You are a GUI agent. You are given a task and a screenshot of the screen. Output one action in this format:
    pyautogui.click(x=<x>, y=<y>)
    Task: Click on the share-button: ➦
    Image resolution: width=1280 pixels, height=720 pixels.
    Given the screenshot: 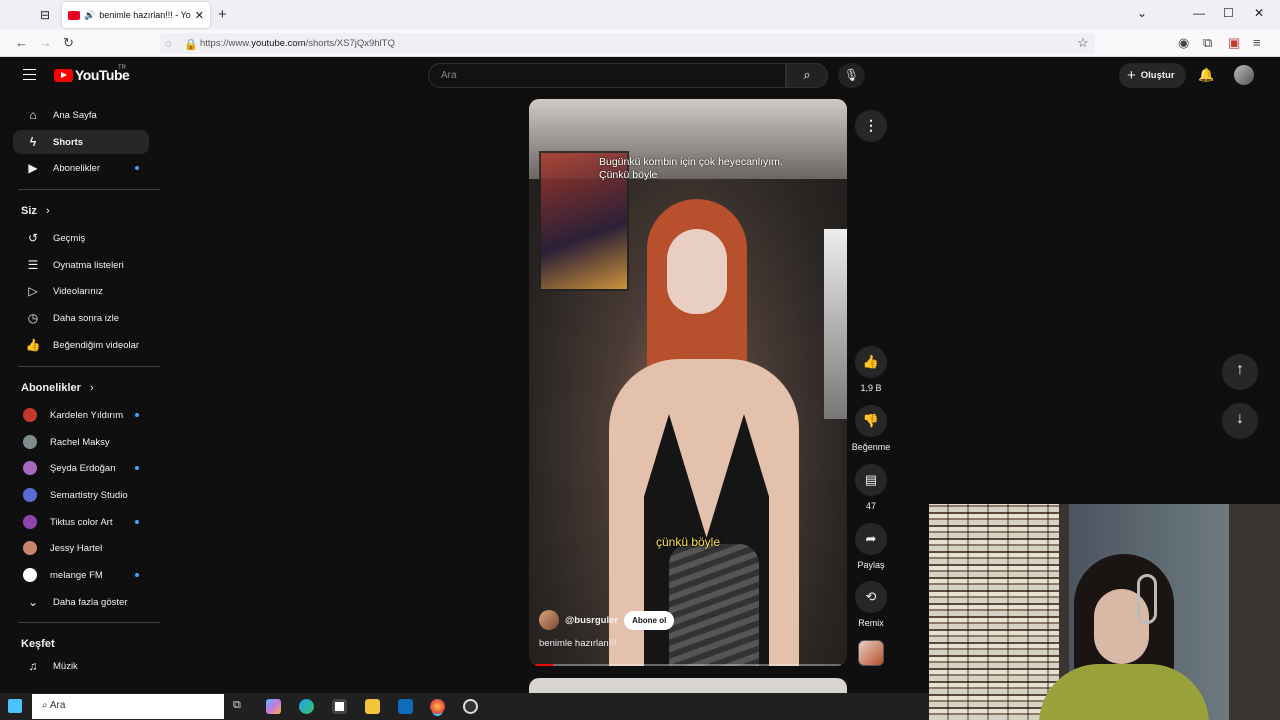 What is the action you would take?
    pyautogui.click(x=871, y=539)
    